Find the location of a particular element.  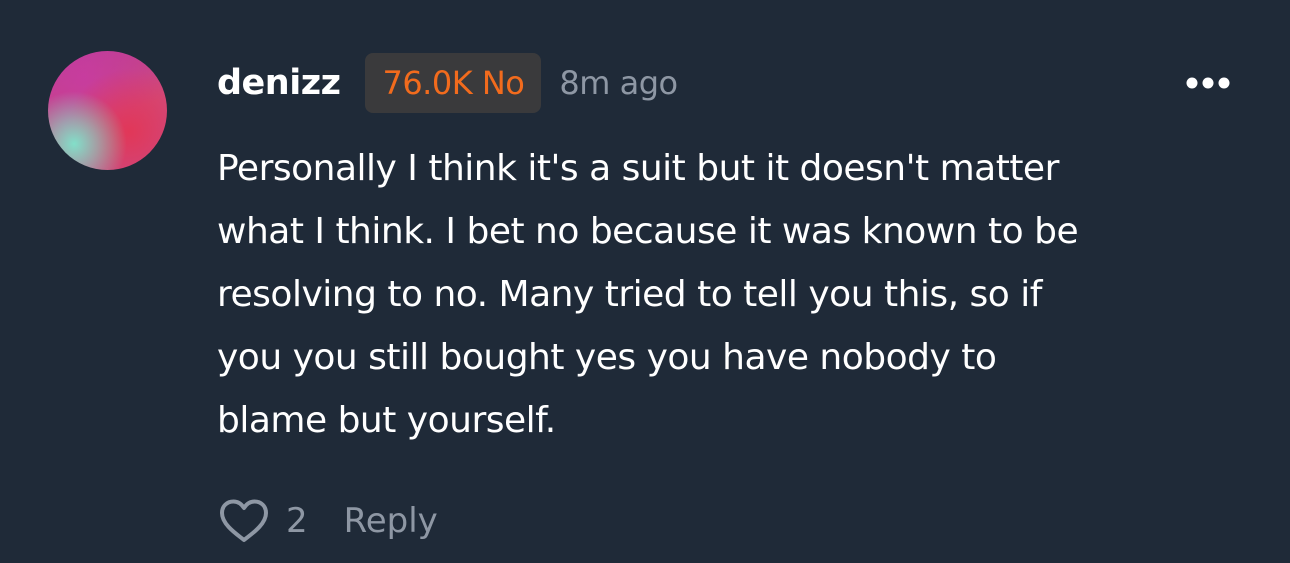

comment-header: denizz 76.0K No 8m ago is located at coordinates (447, 83).